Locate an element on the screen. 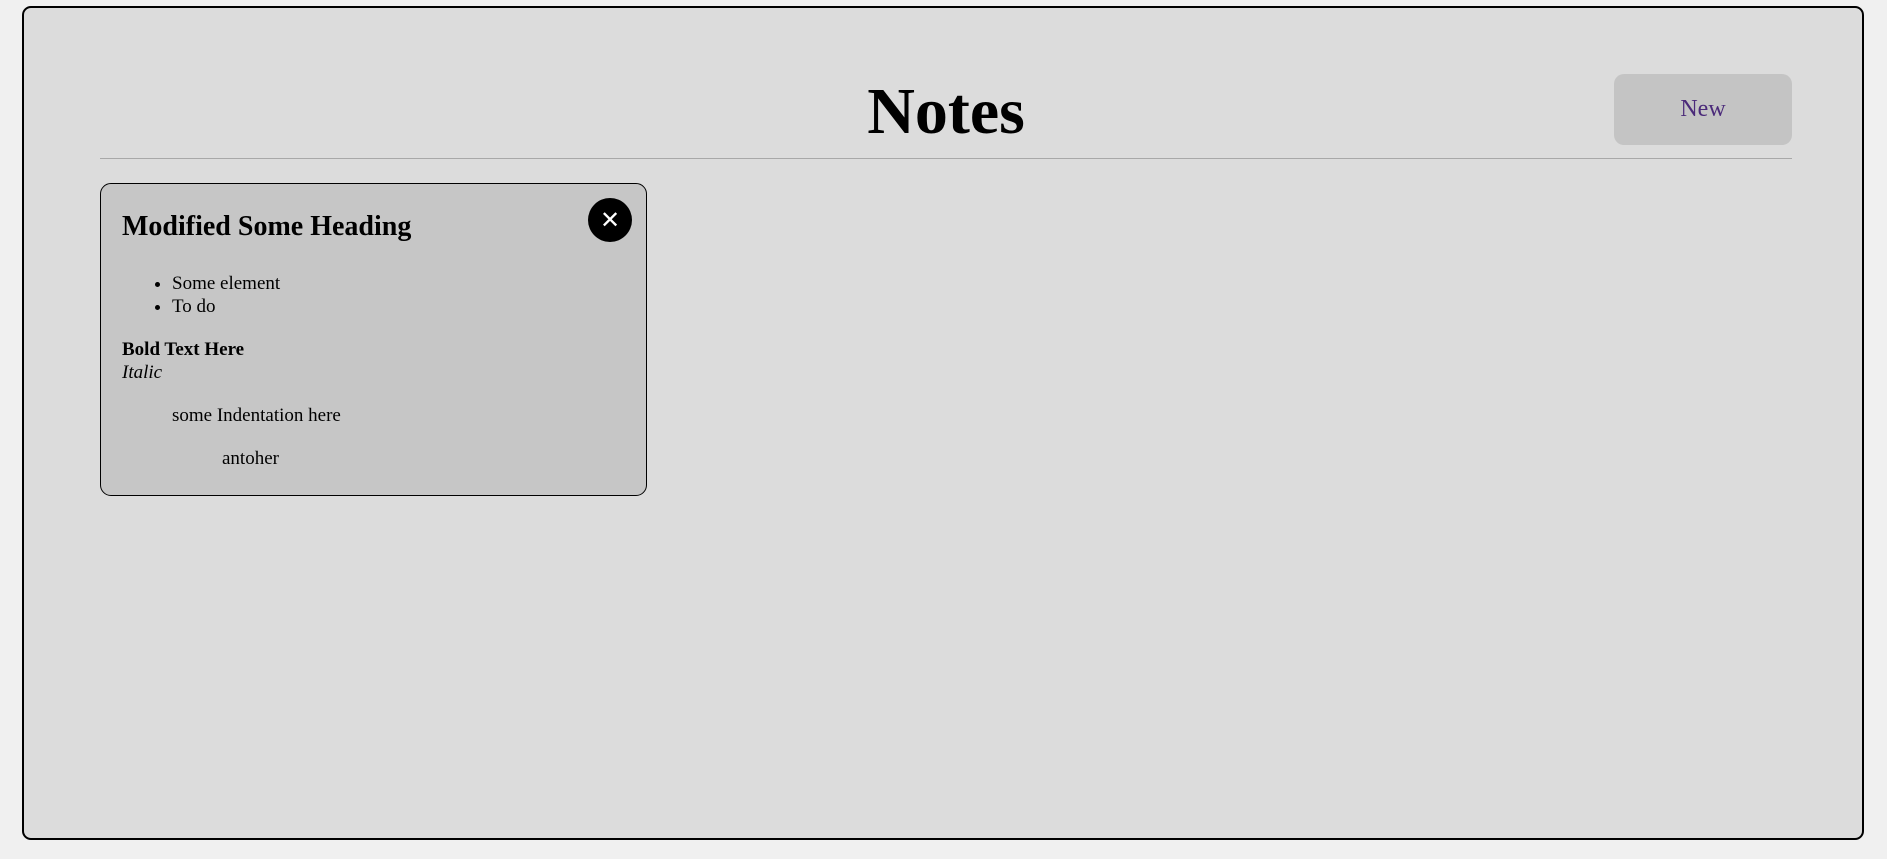 This screenshot has height=859, width=1887. note-italic-text: Italic is located at coordinates (142, 372).